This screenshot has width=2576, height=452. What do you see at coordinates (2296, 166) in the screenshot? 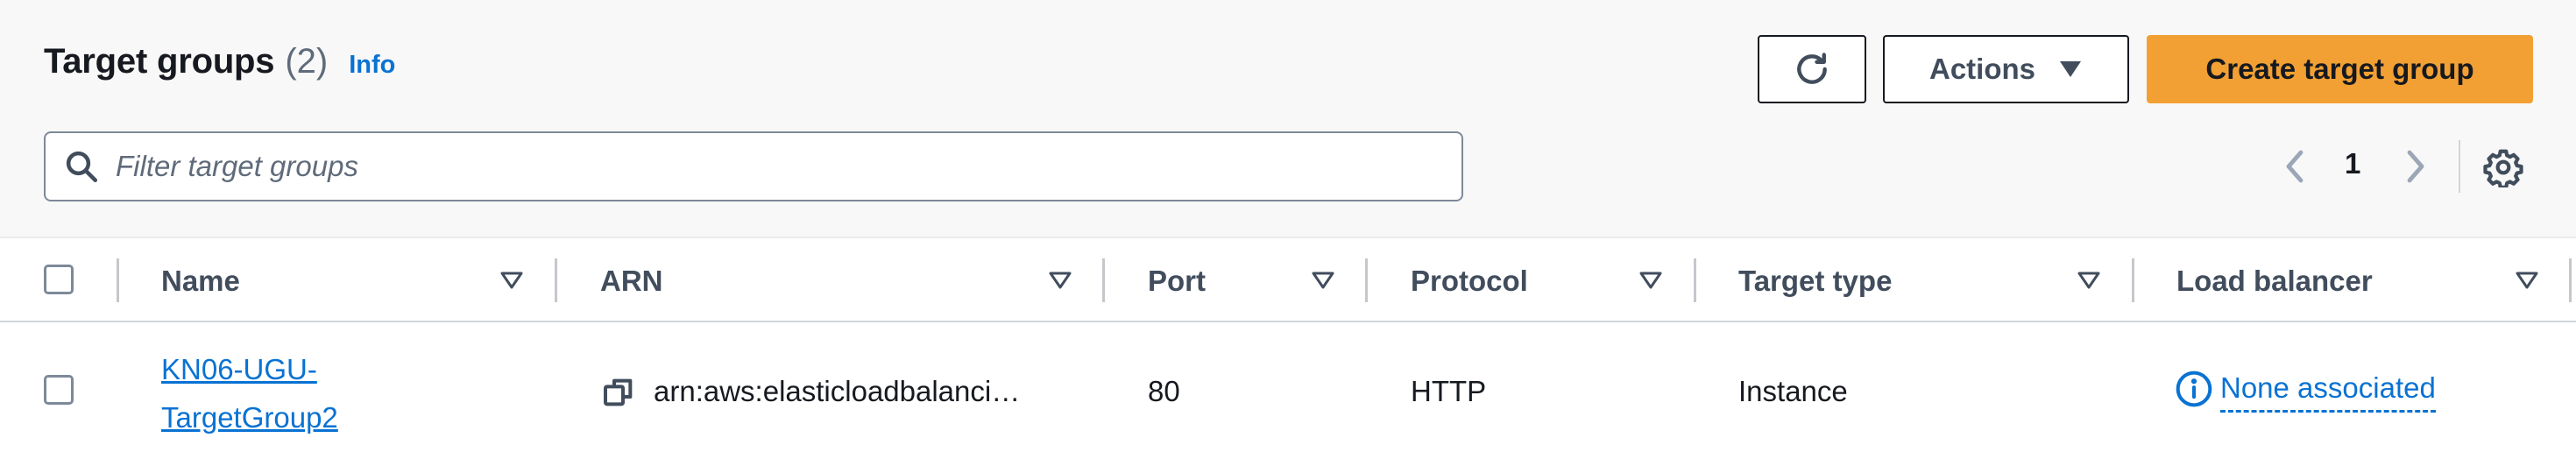
I see `previous-page-icon` at bounding box center [2296, 166].